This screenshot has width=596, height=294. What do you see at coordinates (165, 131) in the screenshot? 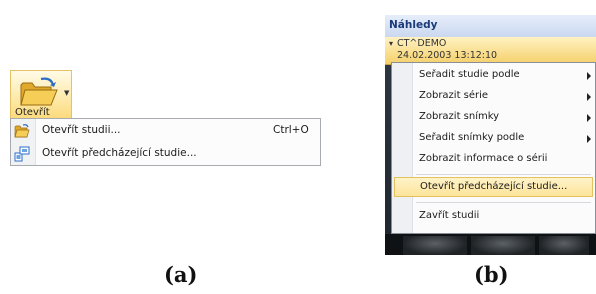
I see `menu-item-open-study: Otevřít studii... Ctrl+O` at bounding box center [165, 131].